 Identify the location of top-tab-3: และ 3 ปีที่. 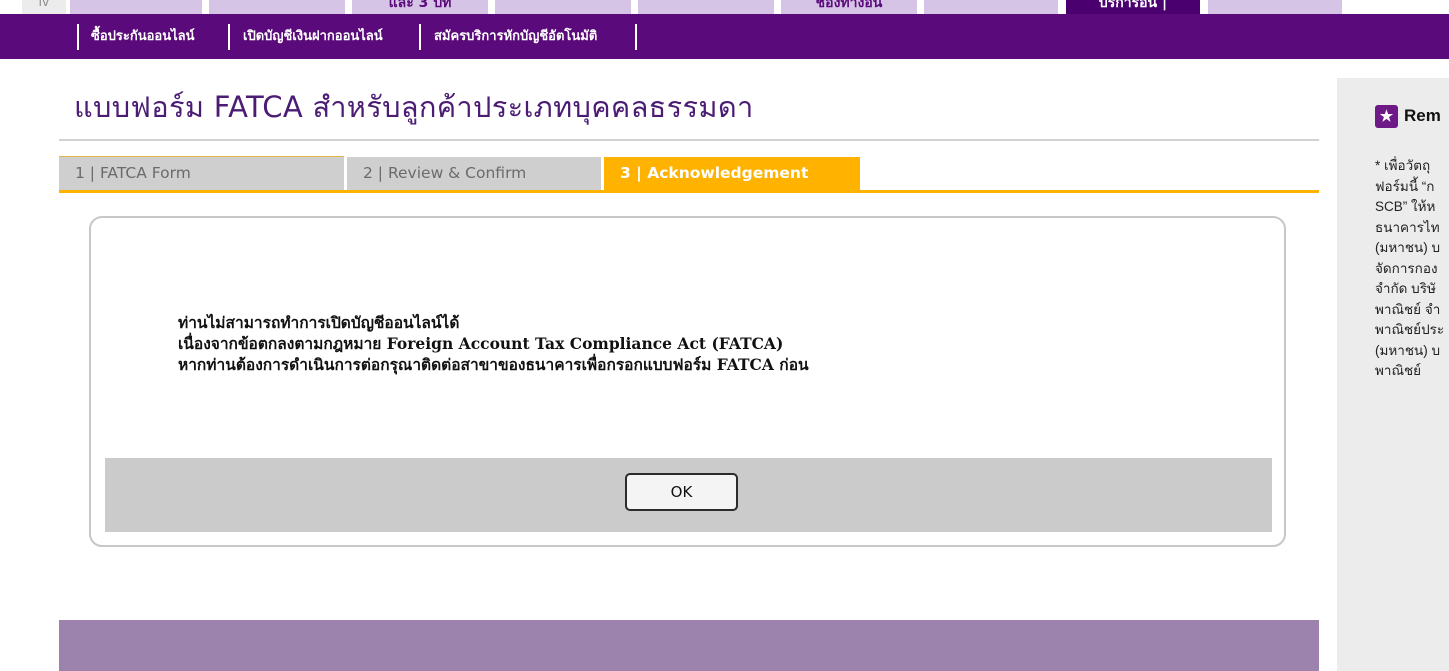
(420, 7).